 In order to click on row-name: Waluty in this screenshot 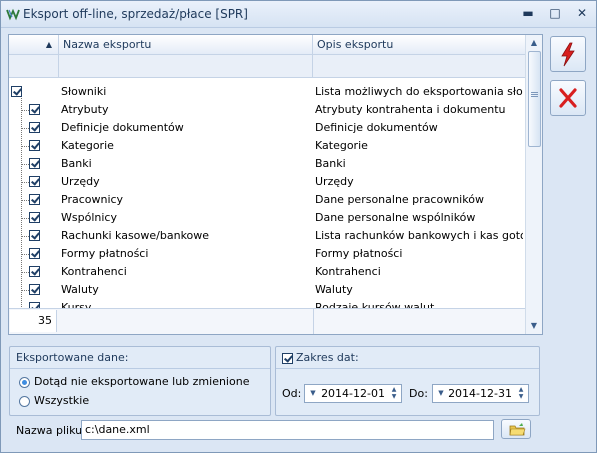, I will do `click(80, 289)`.